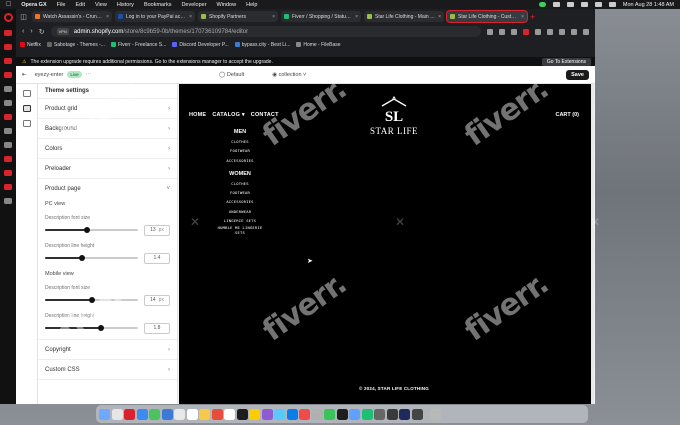 This screenshot has width=680, height=425. I want to click on reload-icon: ↻, so click(42, 32).